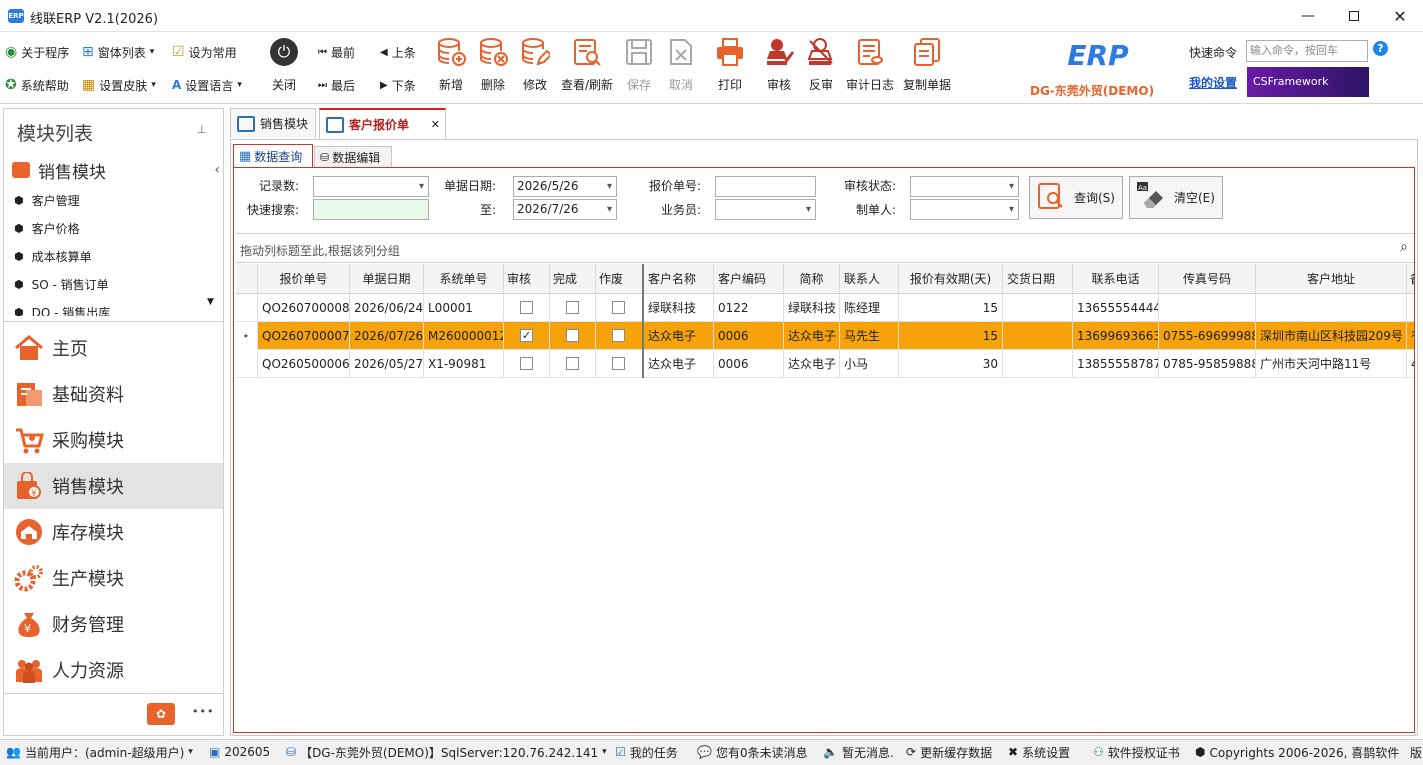 The width and height of the screenshot is (1423, 765). I want to click on nav-inventory: 库存模块, so click(113, 532).